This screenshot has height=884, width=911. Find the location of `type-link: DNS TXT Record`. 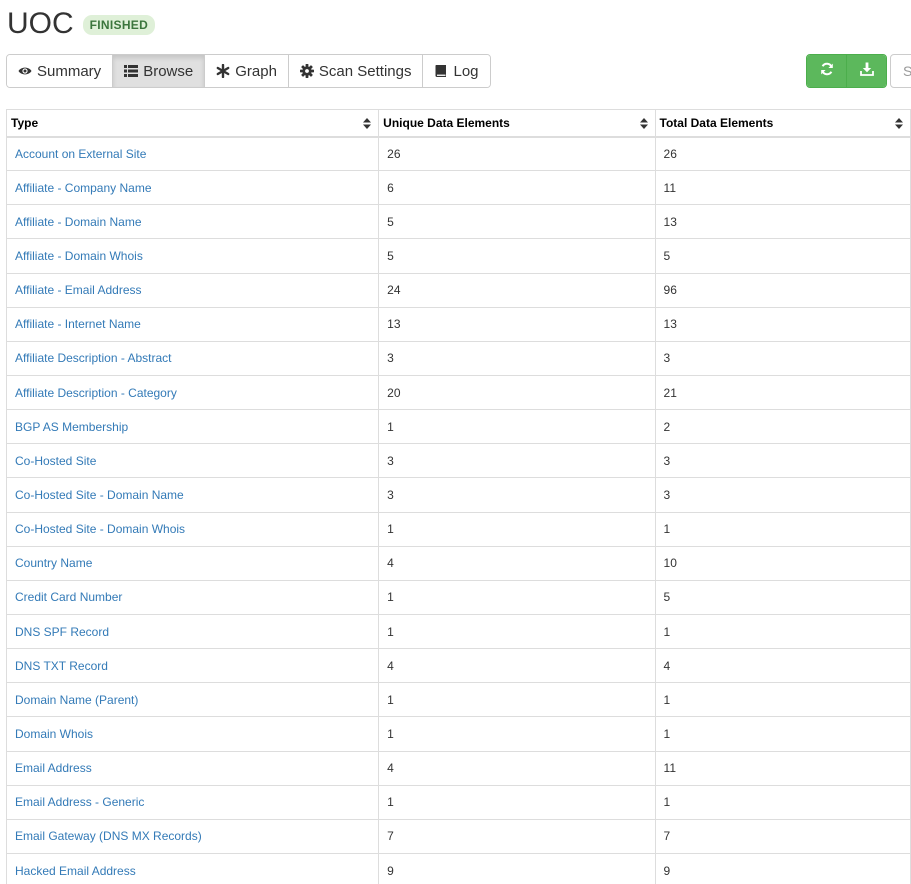

type-link: DNS TXT Record is located at coordinates (192, 666).